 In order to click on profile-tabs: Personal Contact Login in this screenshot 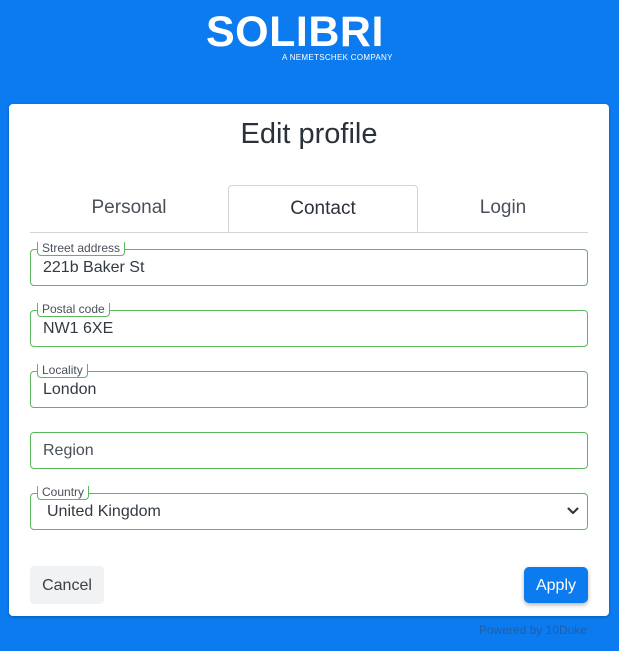, I will do `click(309, 209)`.